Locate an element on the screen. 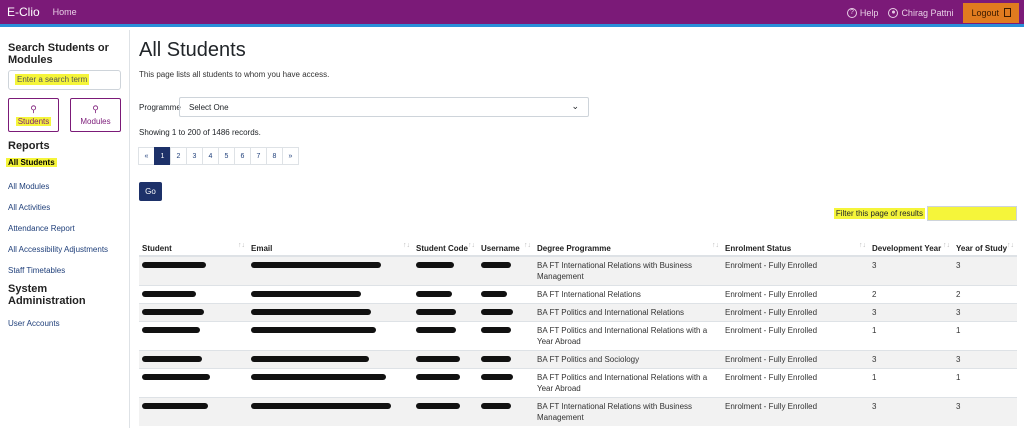  page-5: 5 is located at coordinates (226, 156).